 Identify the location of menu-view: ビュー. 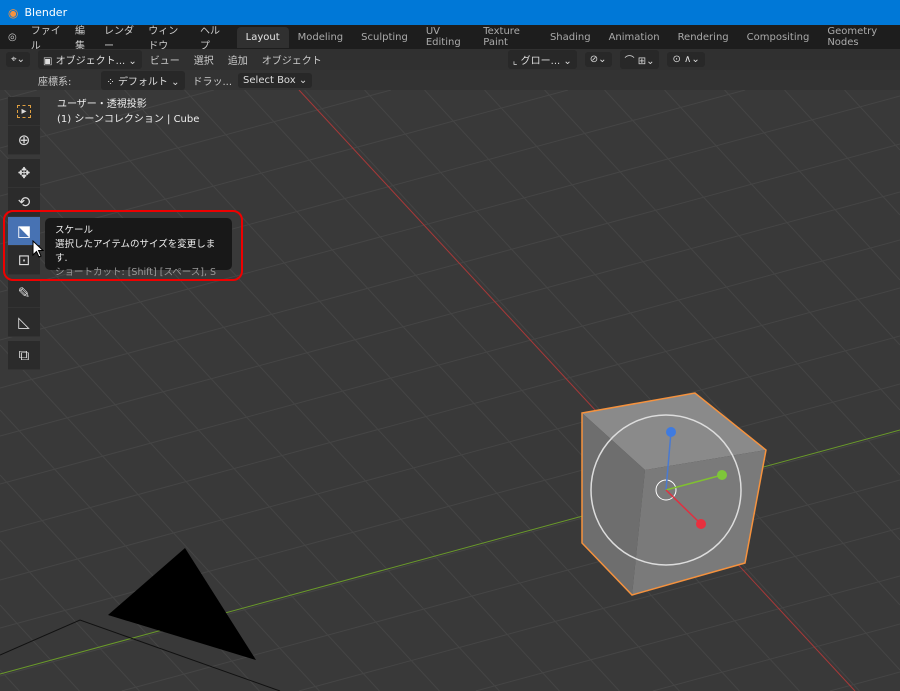
(165, 59).